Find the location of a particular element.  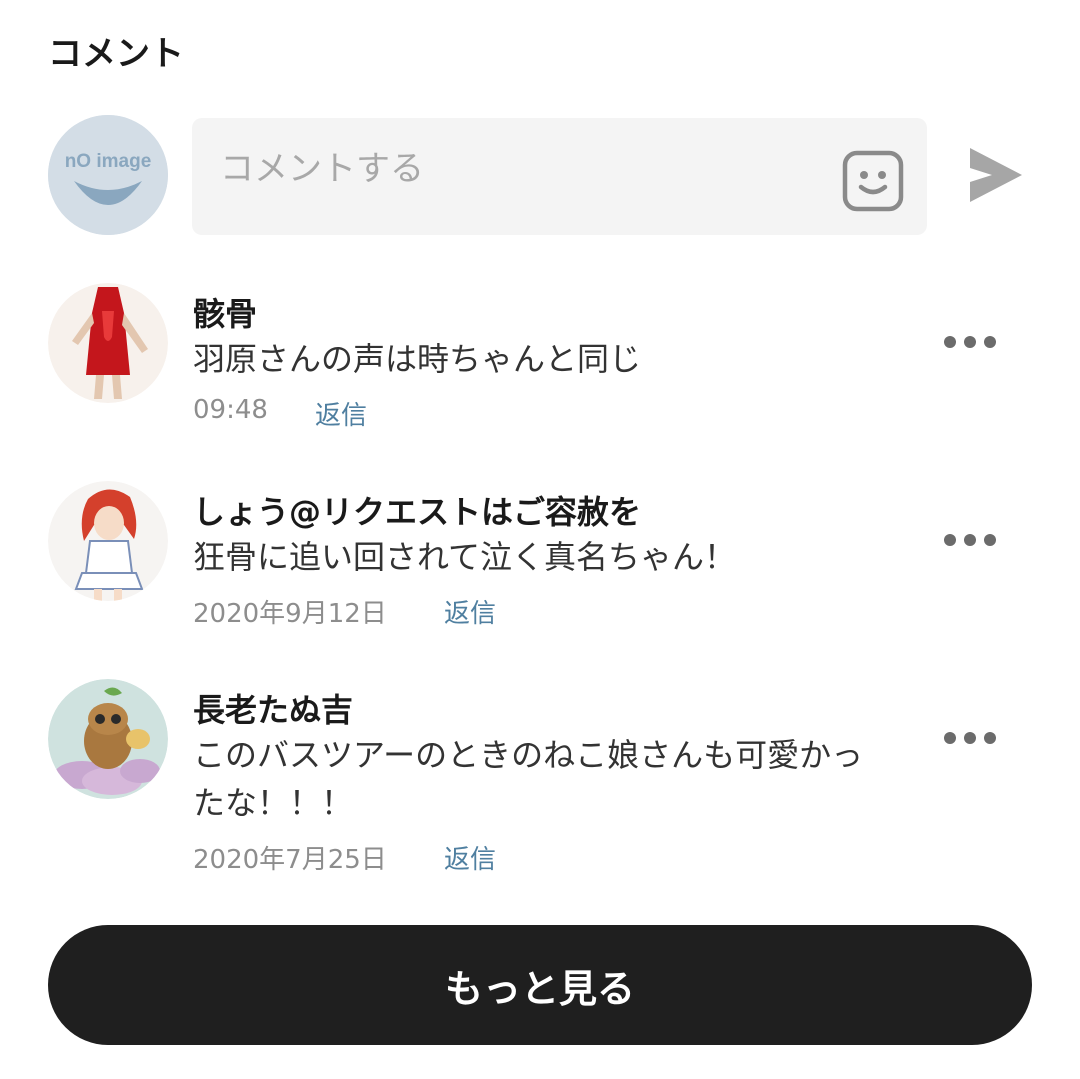

comment-timestamp: 09:48 is located at coordinates (230, 410).